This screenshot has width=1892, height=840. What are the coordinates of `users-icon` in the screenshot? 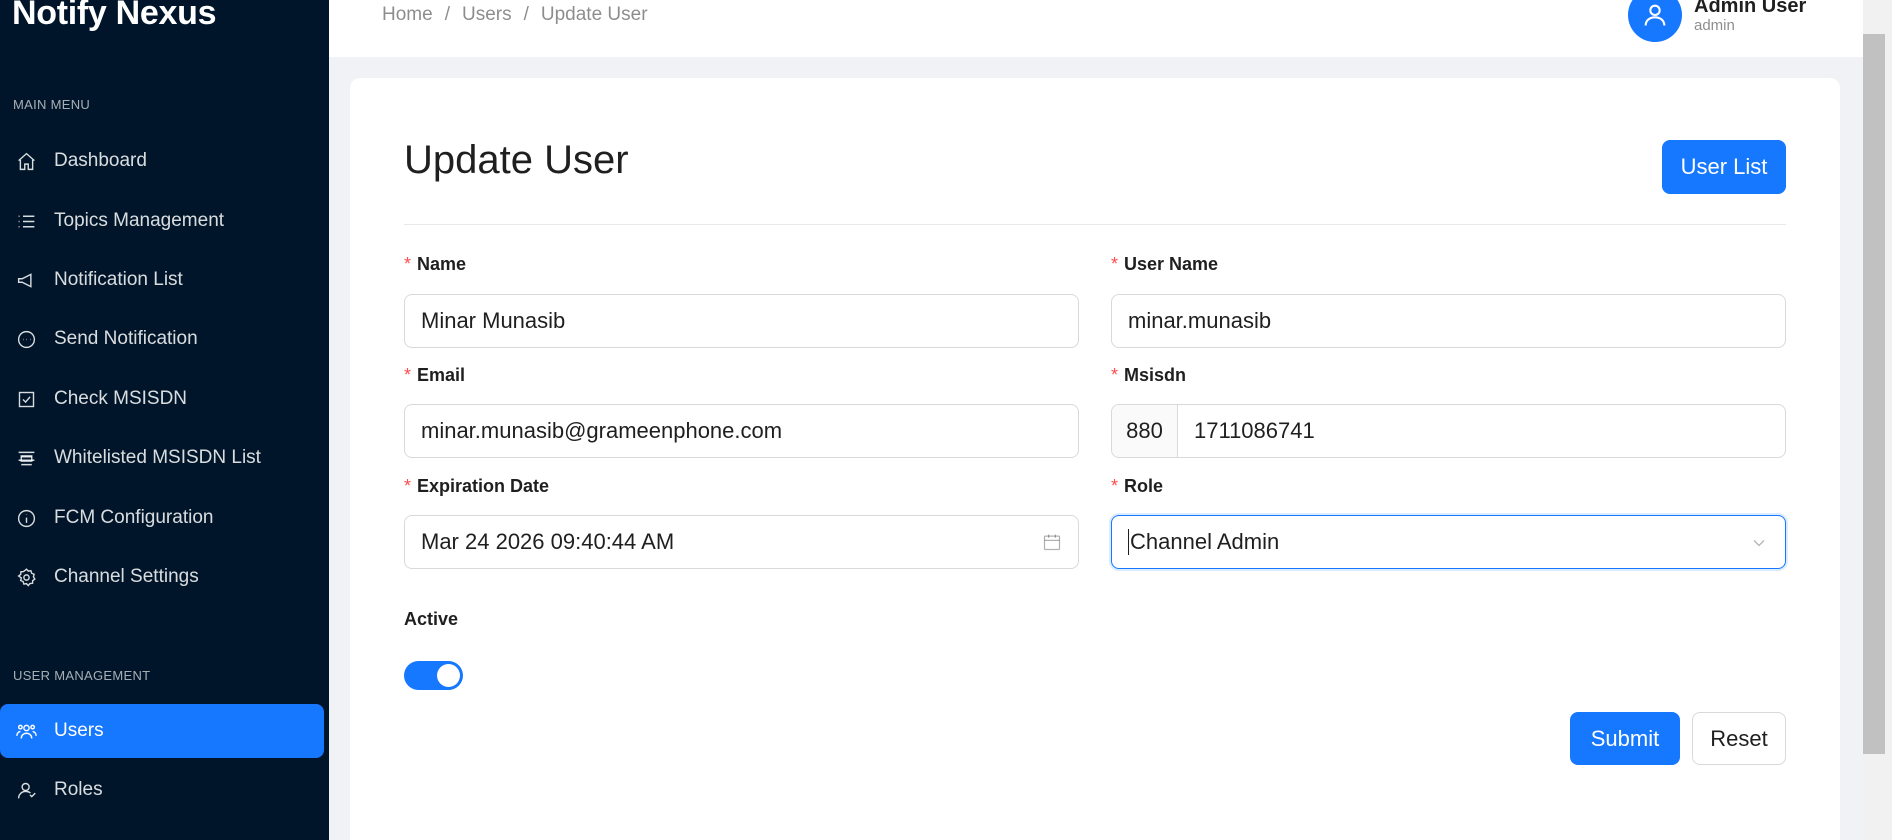 It's located at (26, 731).